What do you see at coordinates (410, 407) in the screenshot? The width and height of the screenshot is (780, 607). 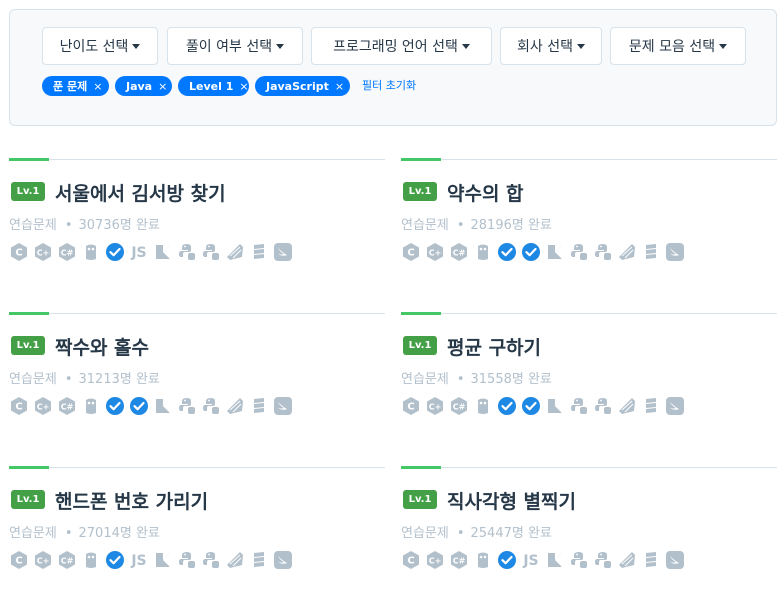 I see `svg-text: C` at bounding box center [410, 407].